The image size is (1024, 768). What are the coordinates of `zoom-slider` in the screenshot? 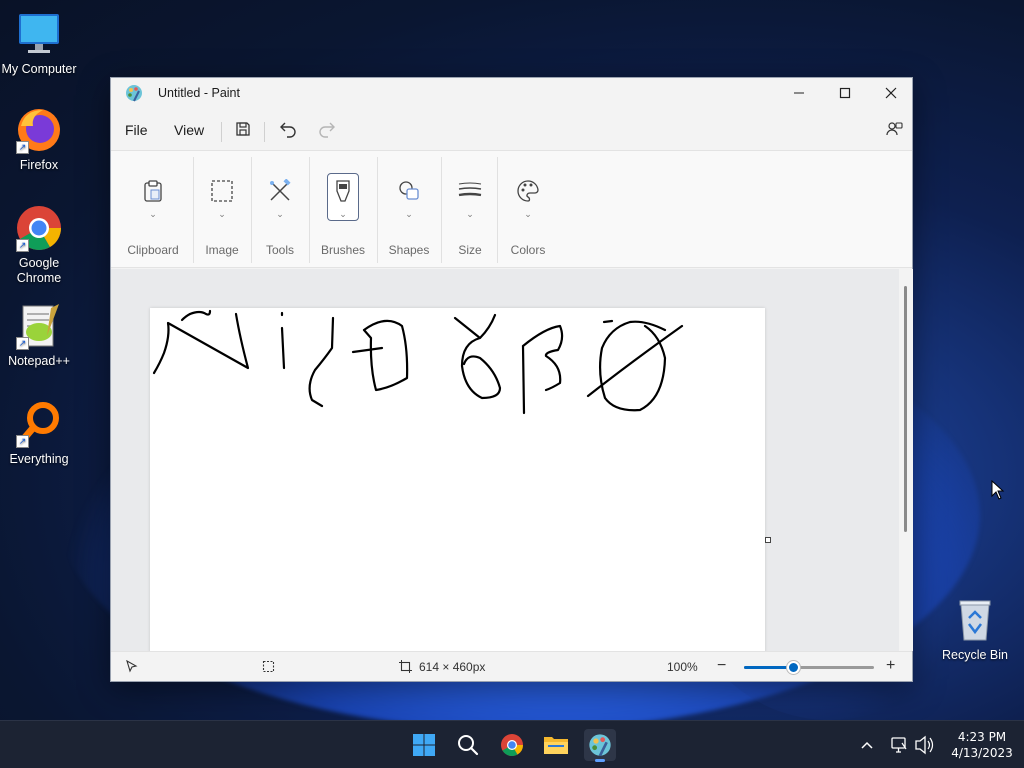 It's located at (809, 667).